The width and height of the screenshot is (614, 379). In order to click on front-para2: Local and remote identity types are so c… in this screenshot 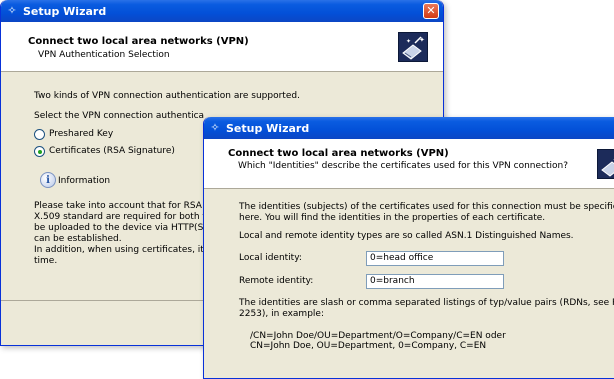, I will do `click(406, 236)`.